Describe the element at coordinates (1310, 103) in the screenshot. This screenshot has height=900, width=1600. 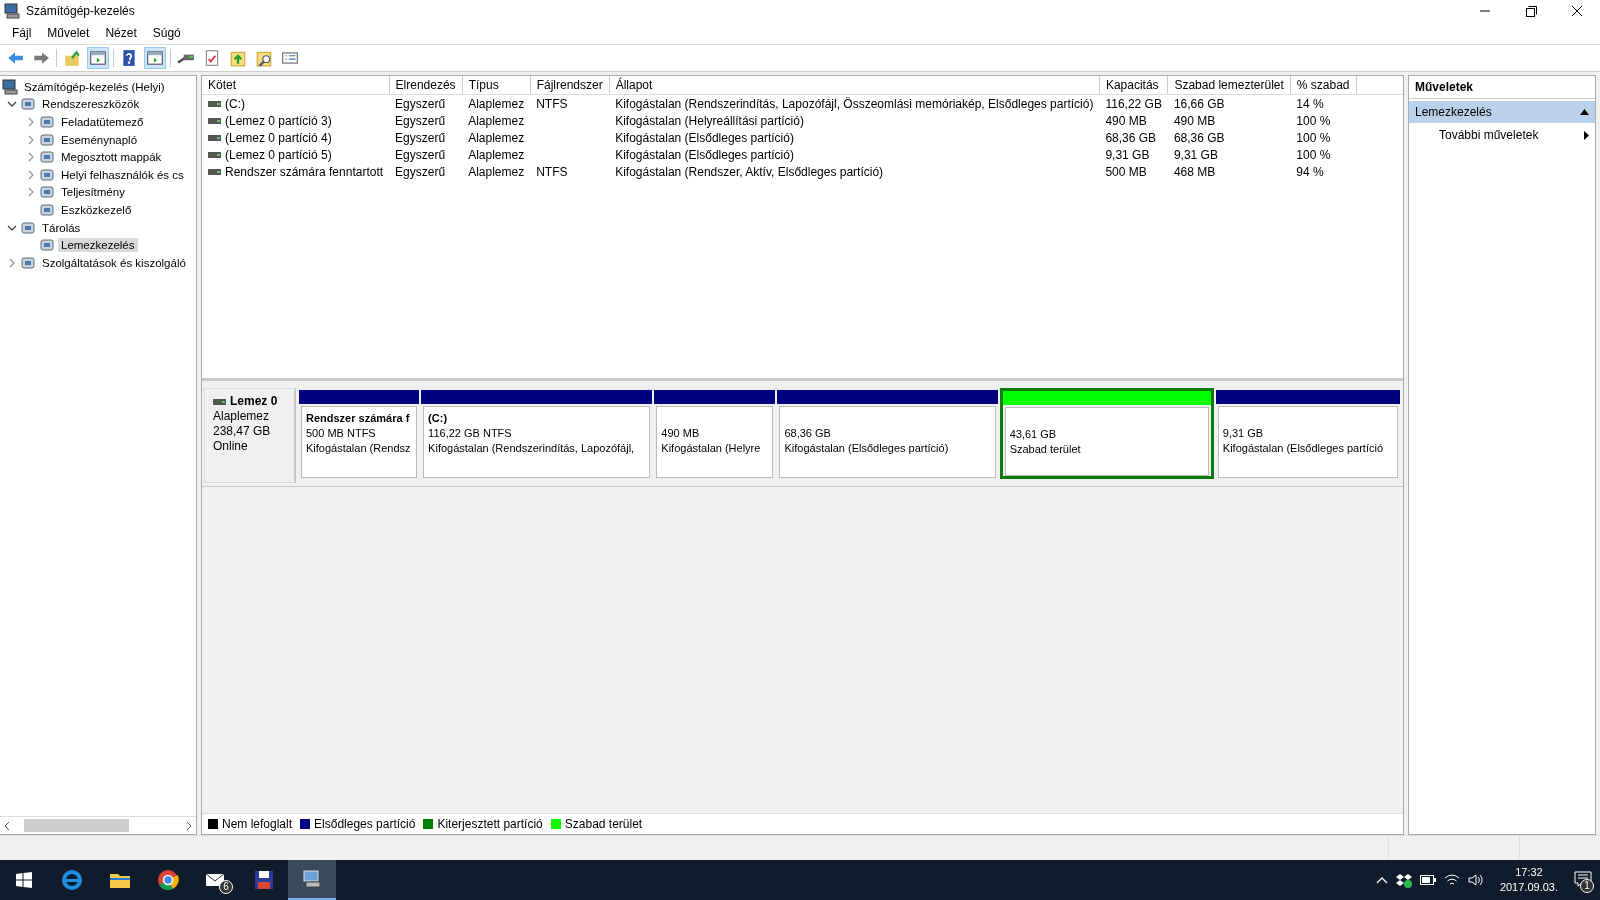
I see `table-cell: 14 %` at that location.